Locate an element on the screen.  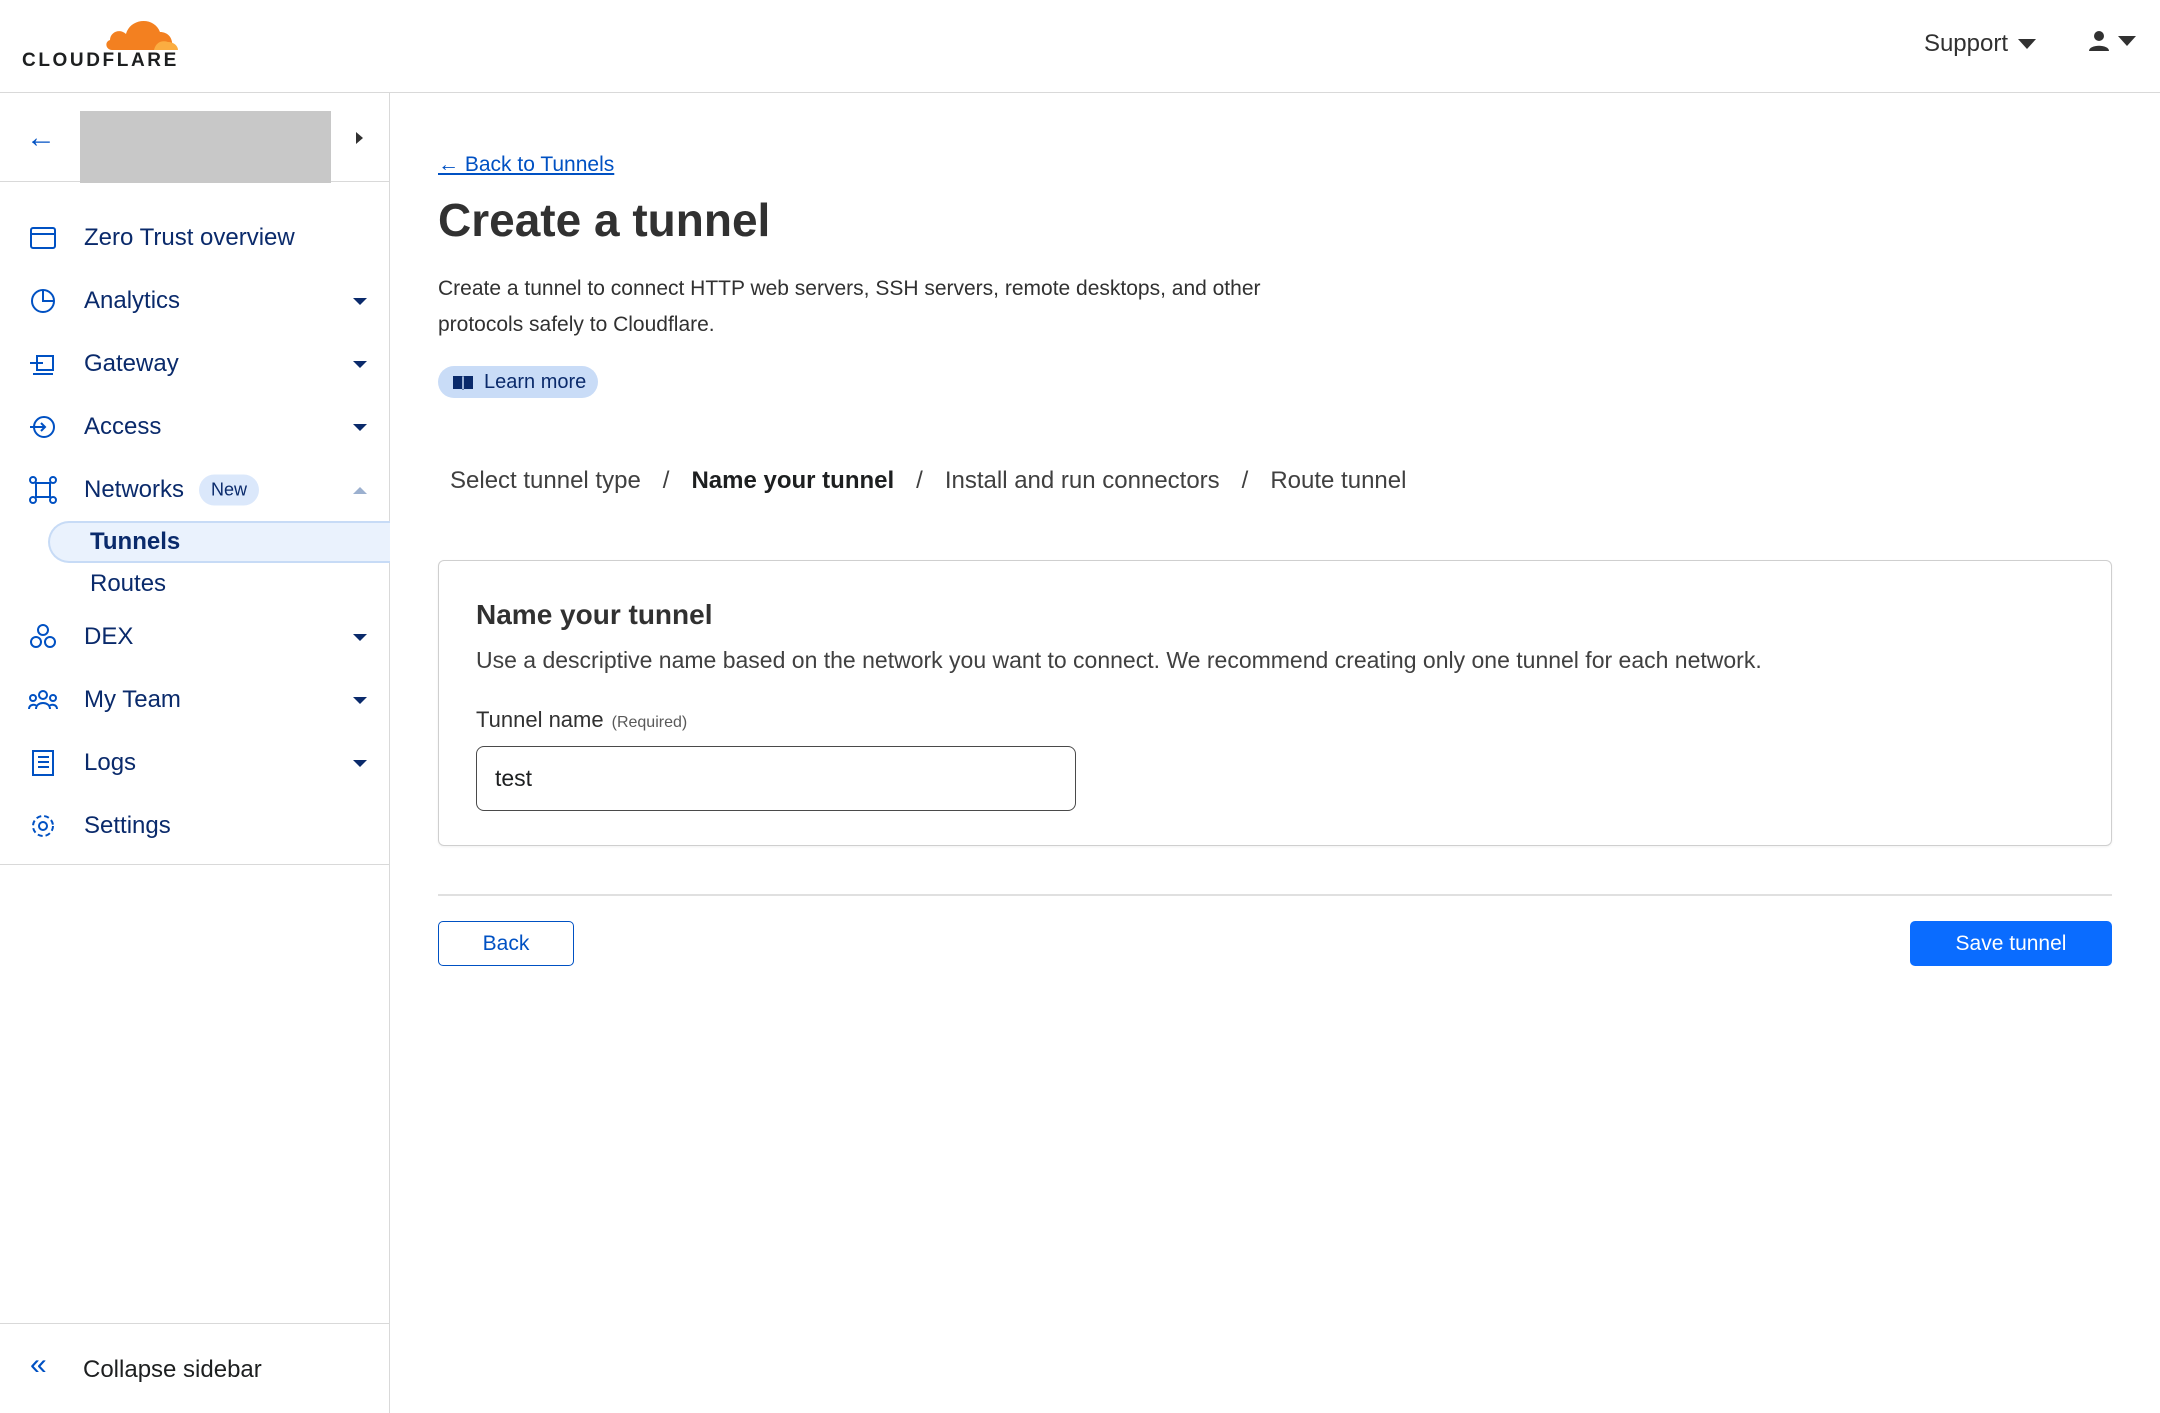
sidebar-item-label: Zero Trust overview is located at coordinates (189, 237).